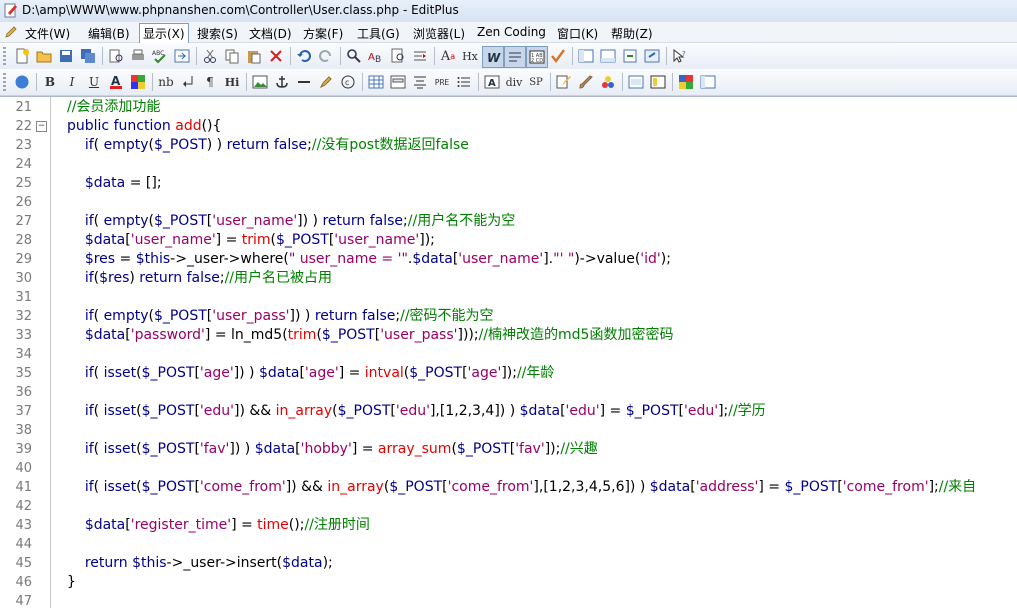  What do you see at coordinates (182, 56) in the screenshot?
I see `browser-preview-icon` at bounding box center [182, 56].